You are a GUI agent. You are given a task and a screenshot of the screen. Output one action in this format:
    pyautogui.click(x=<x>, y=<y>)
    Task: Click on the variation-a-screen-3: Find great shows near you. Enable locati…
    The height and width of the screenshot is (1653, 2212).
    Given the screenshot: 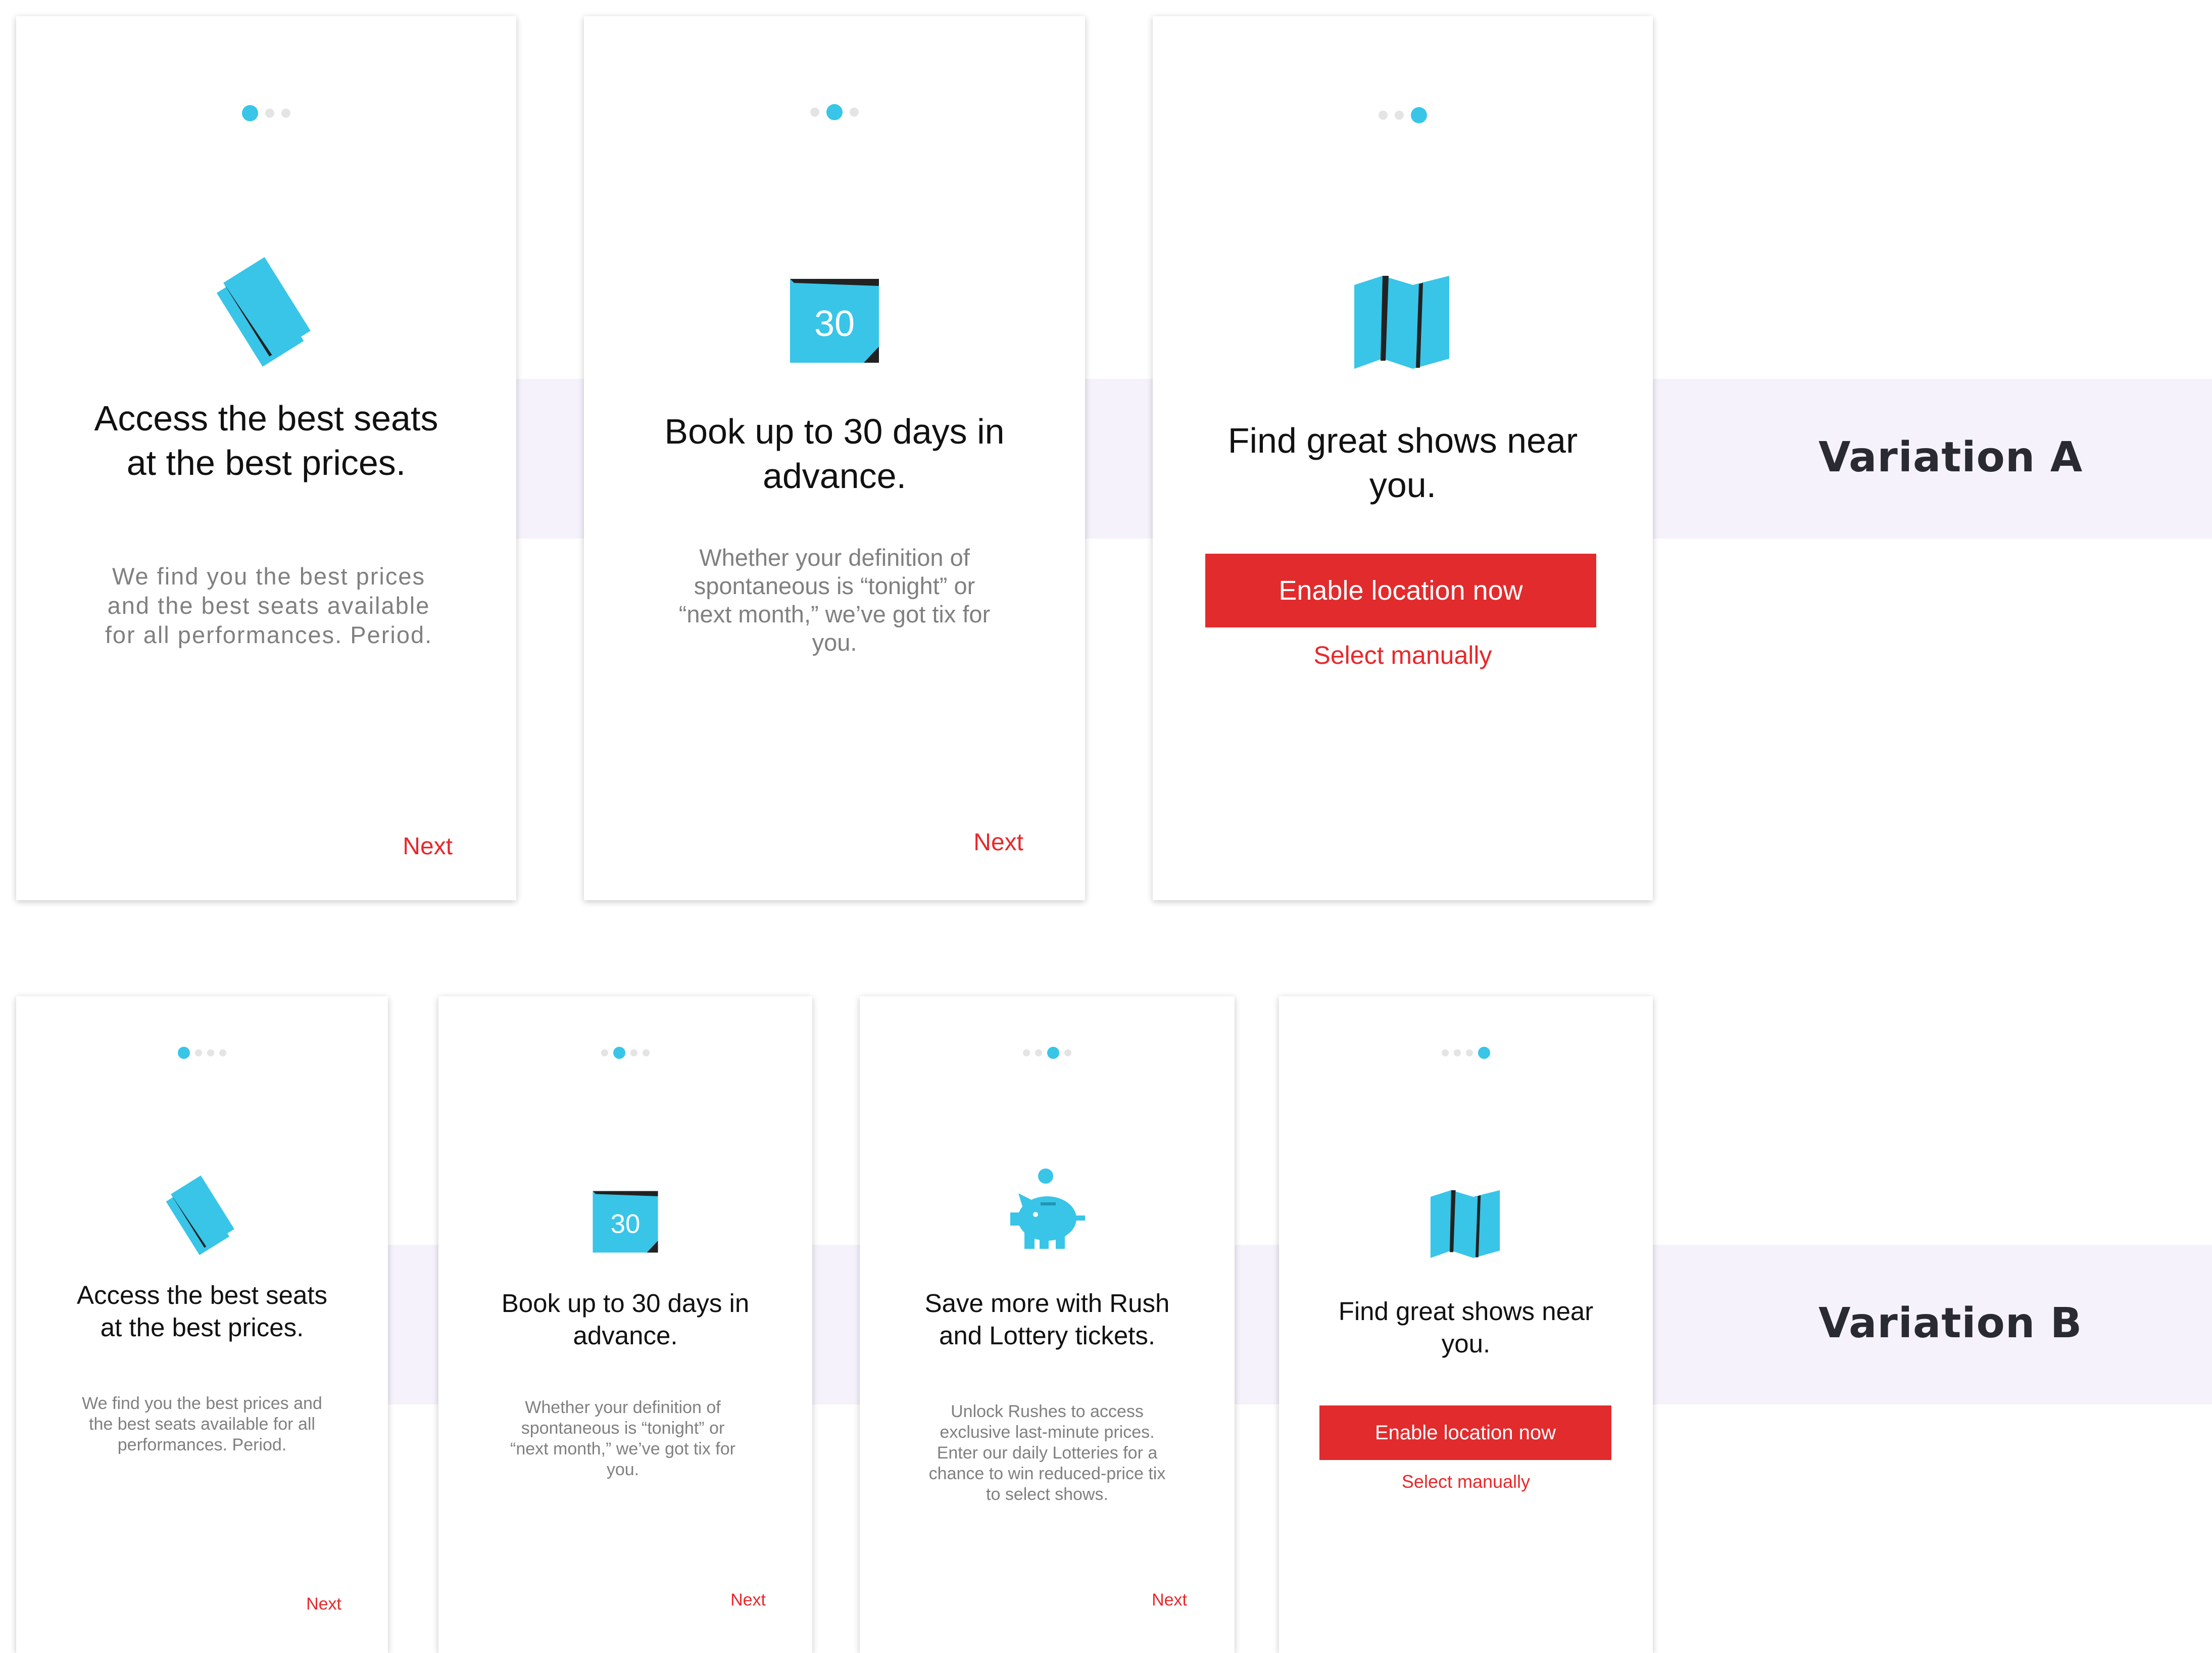 What is the action you would take?
    pyautogui.click(x=1403, y=458)
    